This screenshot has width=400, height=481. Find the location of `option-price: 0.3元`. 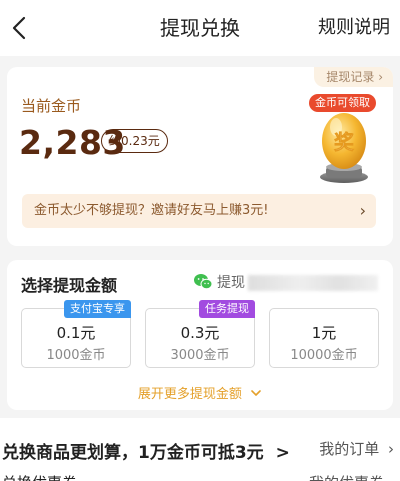

option-price: 0.3元 is located at coordinates (200, 333).